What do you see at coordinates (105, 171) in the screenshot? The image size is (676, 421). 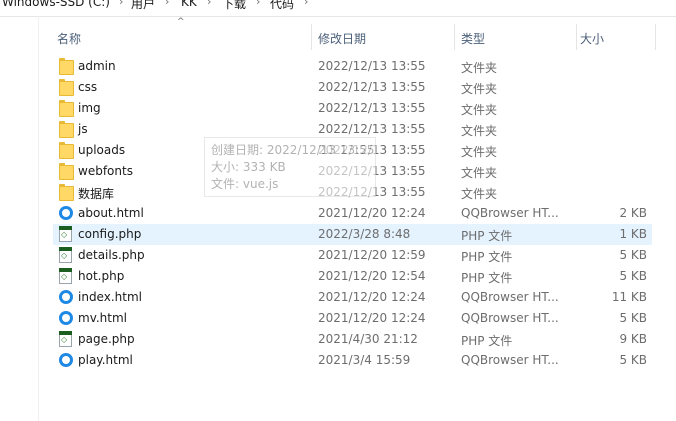 I see `file-name: webfonts` at bounding box center [105, 171].